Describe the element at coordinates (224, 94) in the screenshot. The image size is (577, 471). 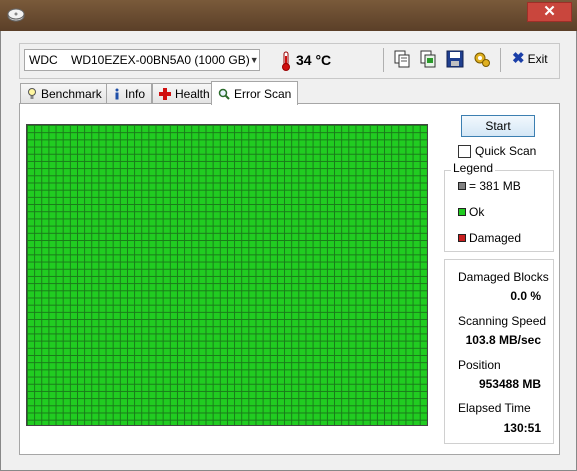
I see `magnifier-icon` at that location.